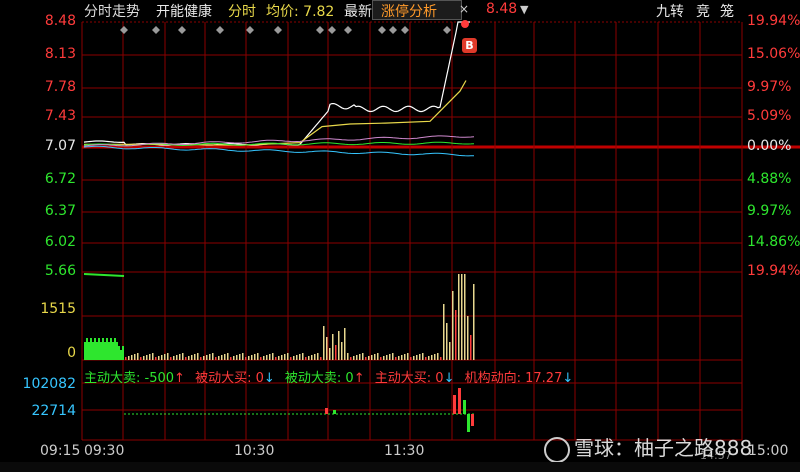 The height and width of the screenshot is (472, 800). What do you see at coordinates (254, 451) in the screenshot?
I see `time-label-1030: 10:30` at bounding box center [254, 451].